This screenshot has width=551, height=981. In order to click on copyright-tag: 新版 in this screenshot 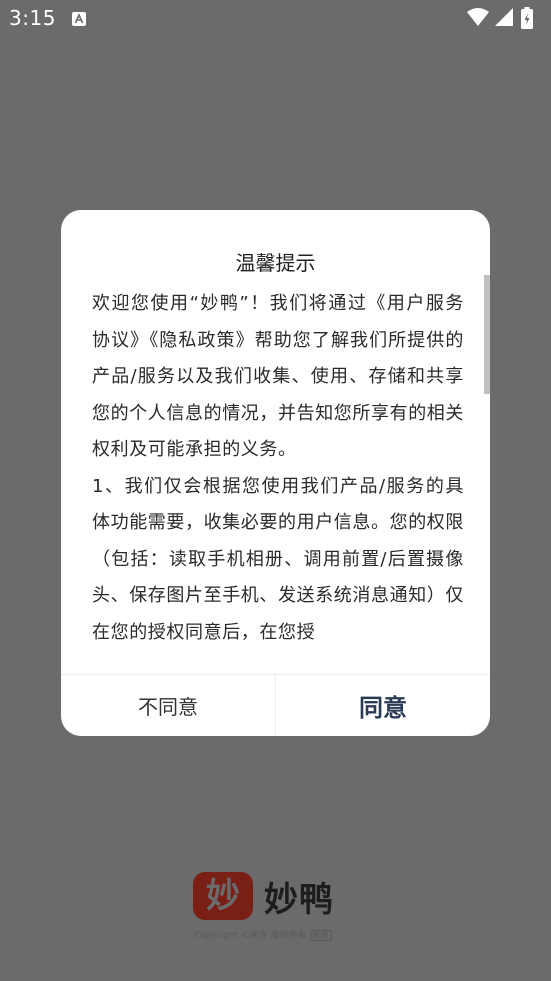, I will do `click(320, 935)`.